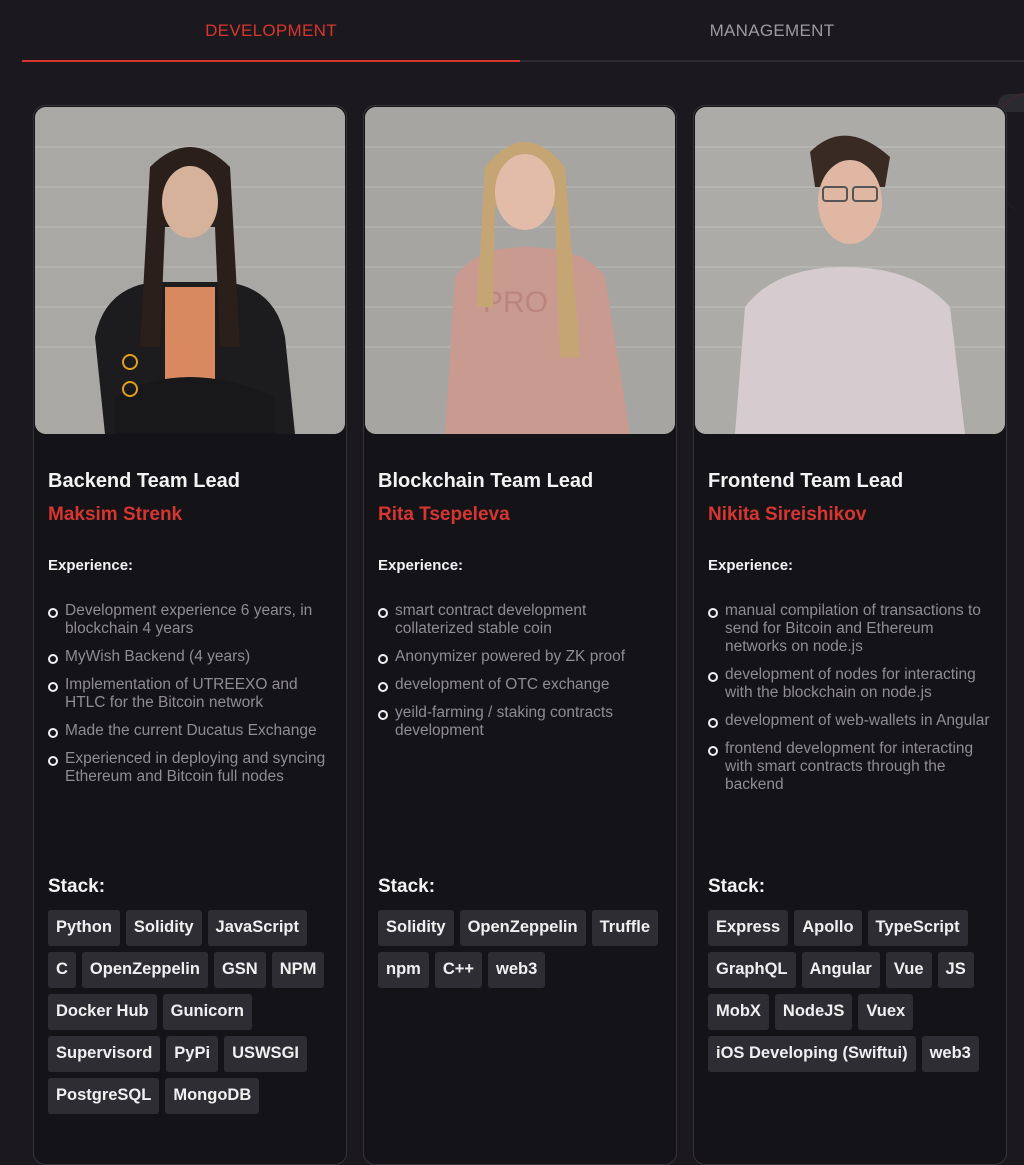 The image size is (1024, 1165). I want to click on team-tabs: DEVELOPMENT MANAGEMENT, so click(523, 31).